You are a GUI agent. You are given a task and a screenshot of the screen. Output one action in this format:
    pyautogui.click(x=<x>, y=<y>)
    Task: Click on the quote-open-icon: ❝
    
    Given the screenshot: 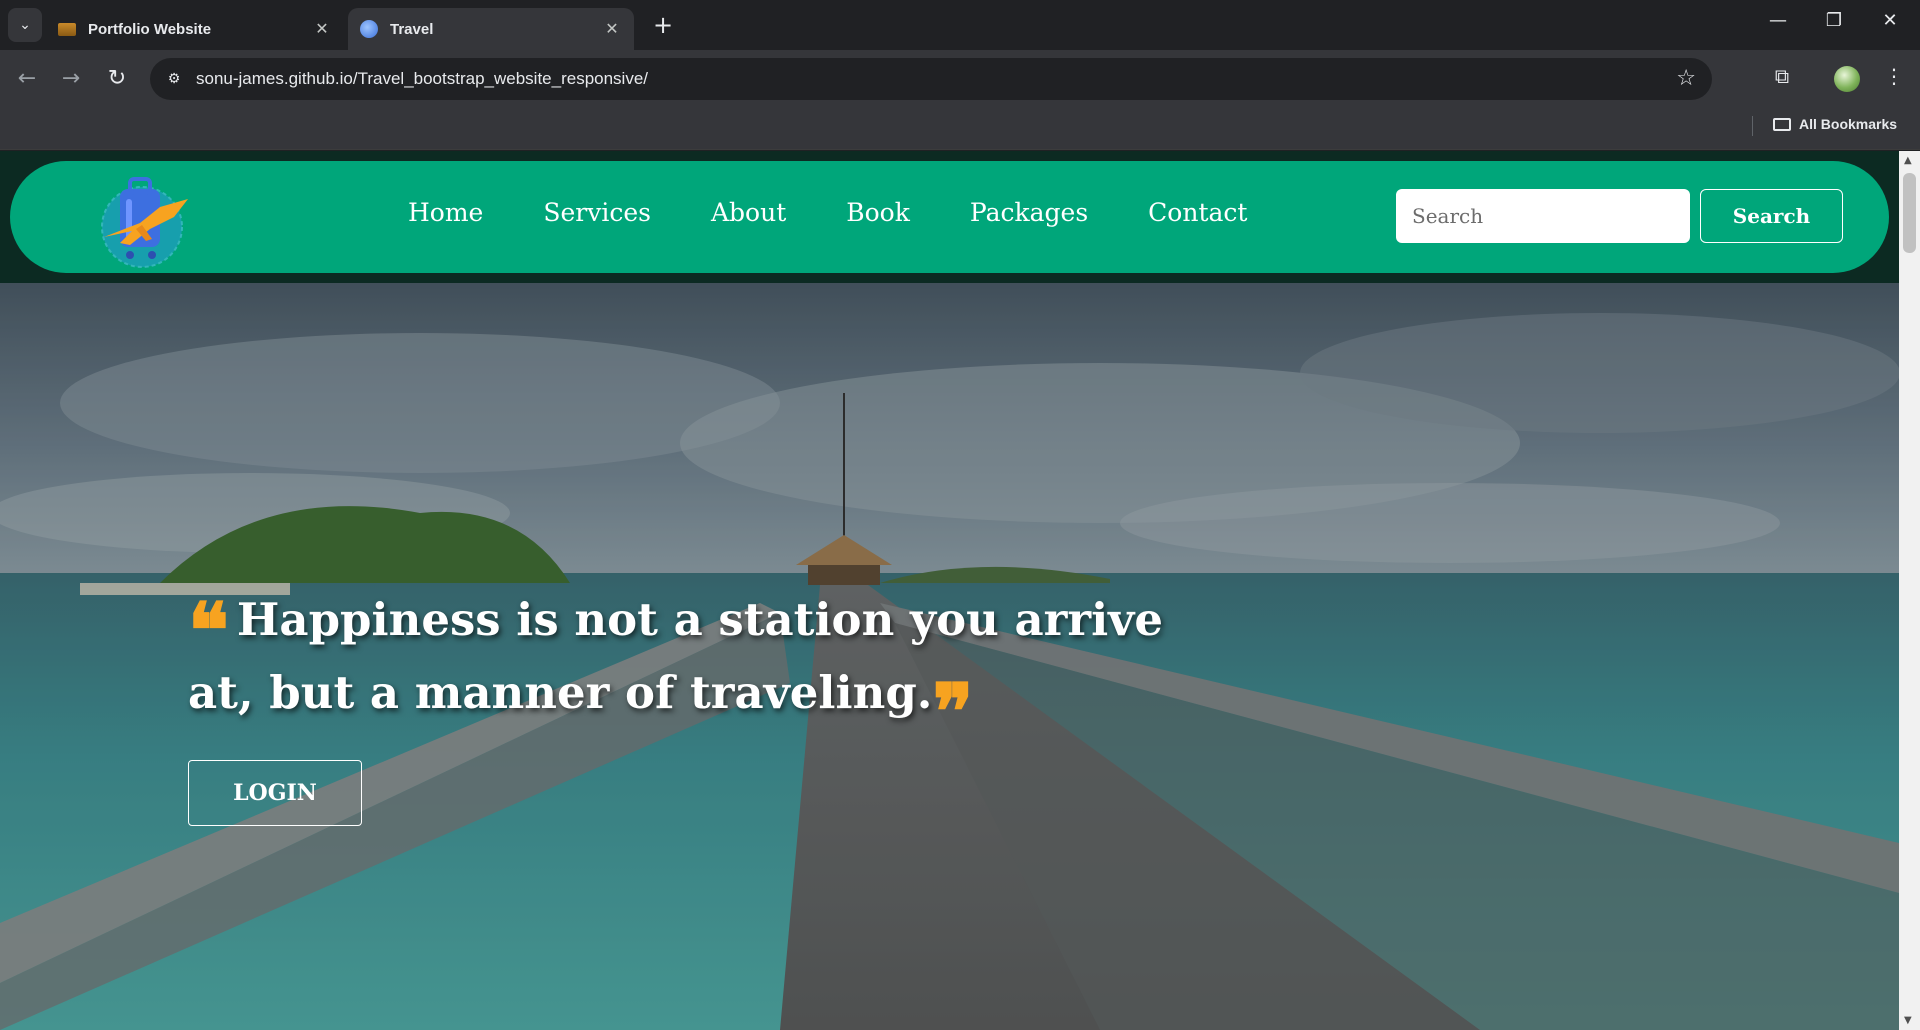 What is the action you would take?
    pyautogui.click(x=208, y=630)
    